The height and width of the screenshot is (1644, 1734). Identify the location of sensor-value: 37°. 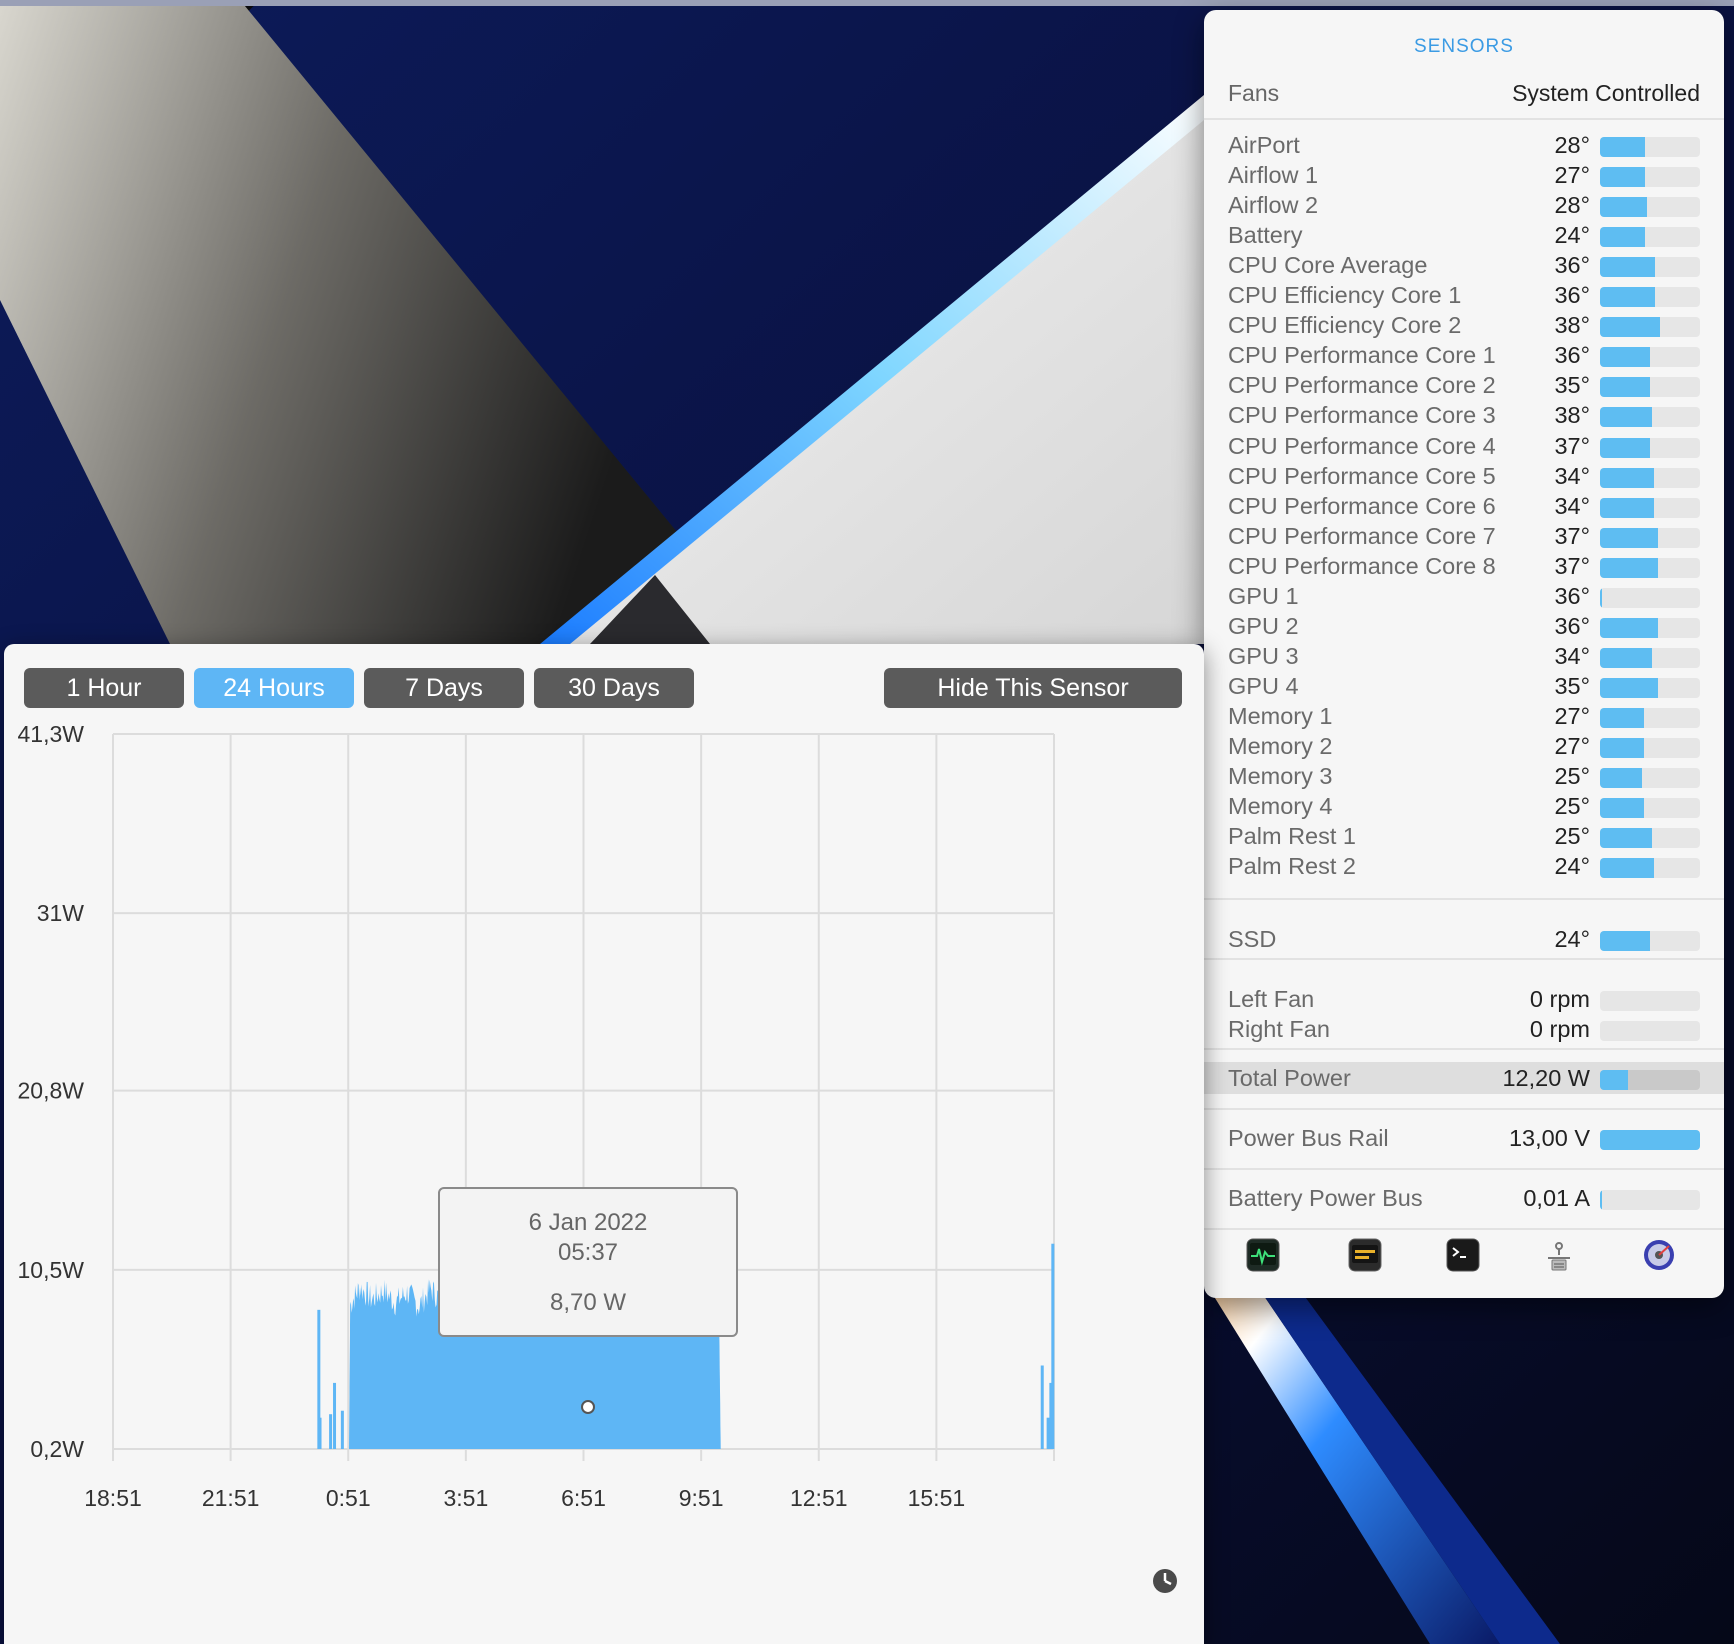
(1572, 445).